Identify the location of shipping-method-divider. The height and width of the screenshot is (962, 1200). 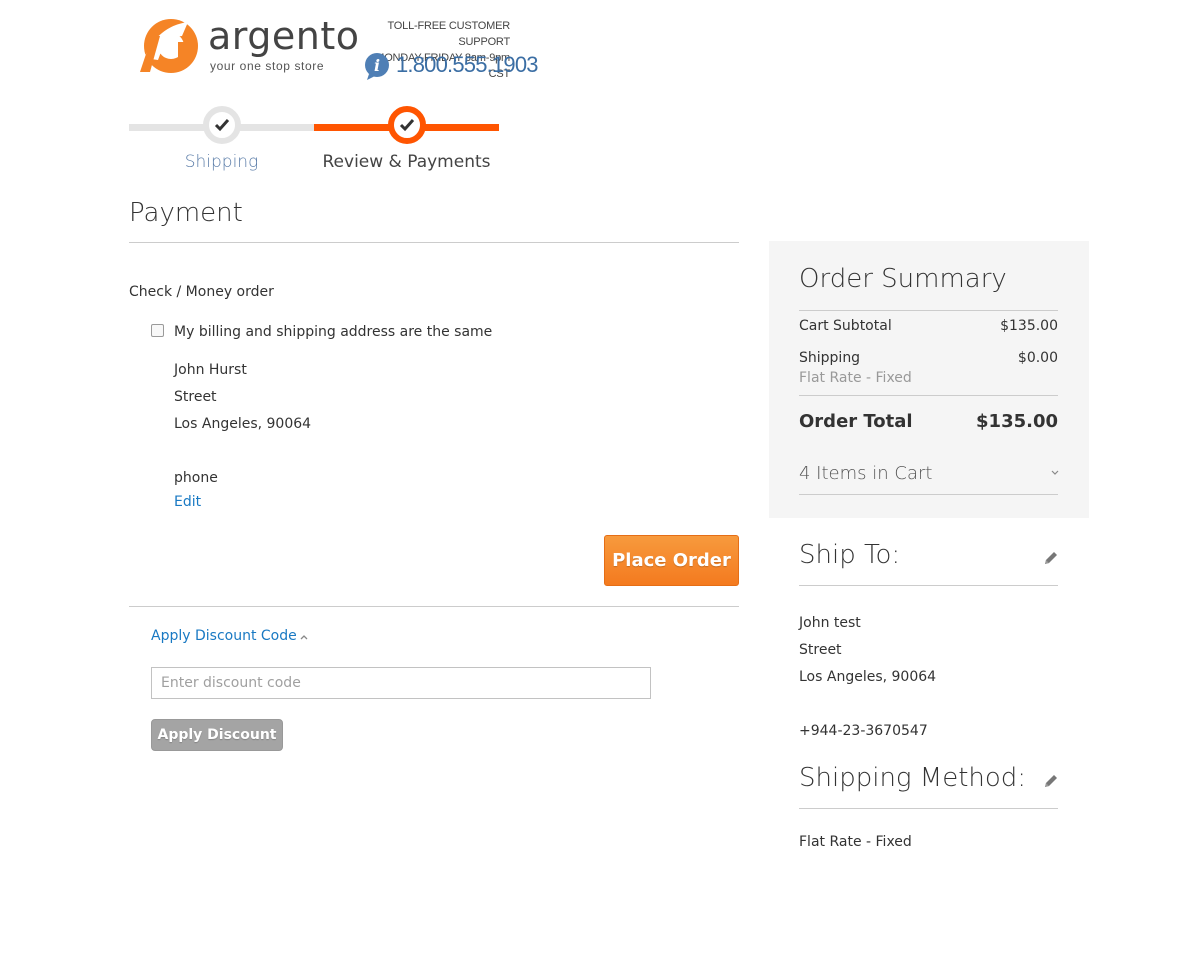
(928, 808).